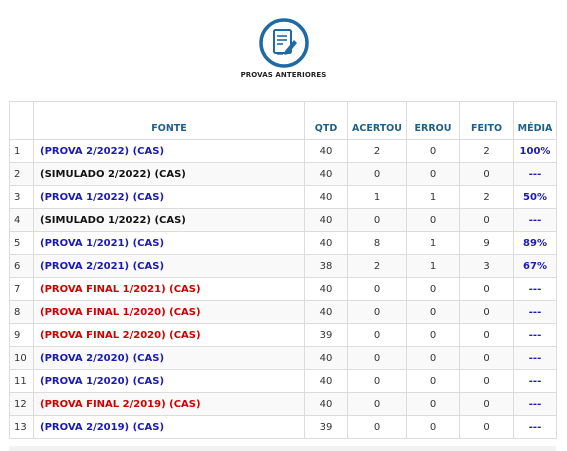  I want to click on table-row: 10 (PROVA 2/2020) (CAS) 40 0 0 0 ---, so click(283, 358).